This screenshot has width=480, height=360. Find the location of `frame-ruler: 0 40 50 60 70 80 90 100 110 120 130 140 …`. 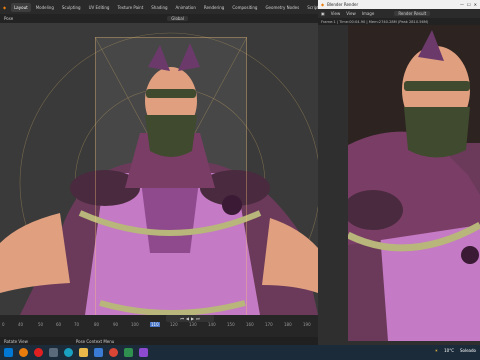

frame-ruler: 0 40 50 60 70 80 90 100 110 120 130 140 … is located at coordinates (159, 326).